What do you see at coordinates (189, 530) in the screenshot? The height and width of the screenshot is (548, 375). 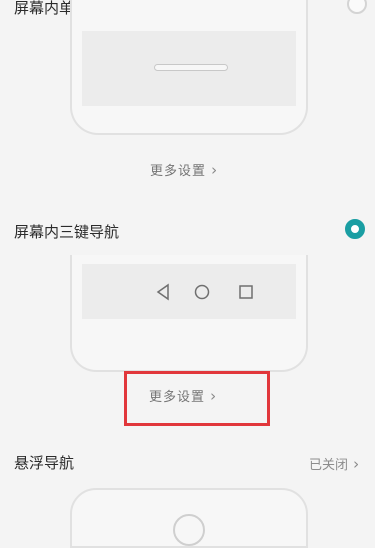 I see `floating-button-icon` at bounding box center [189, 530].